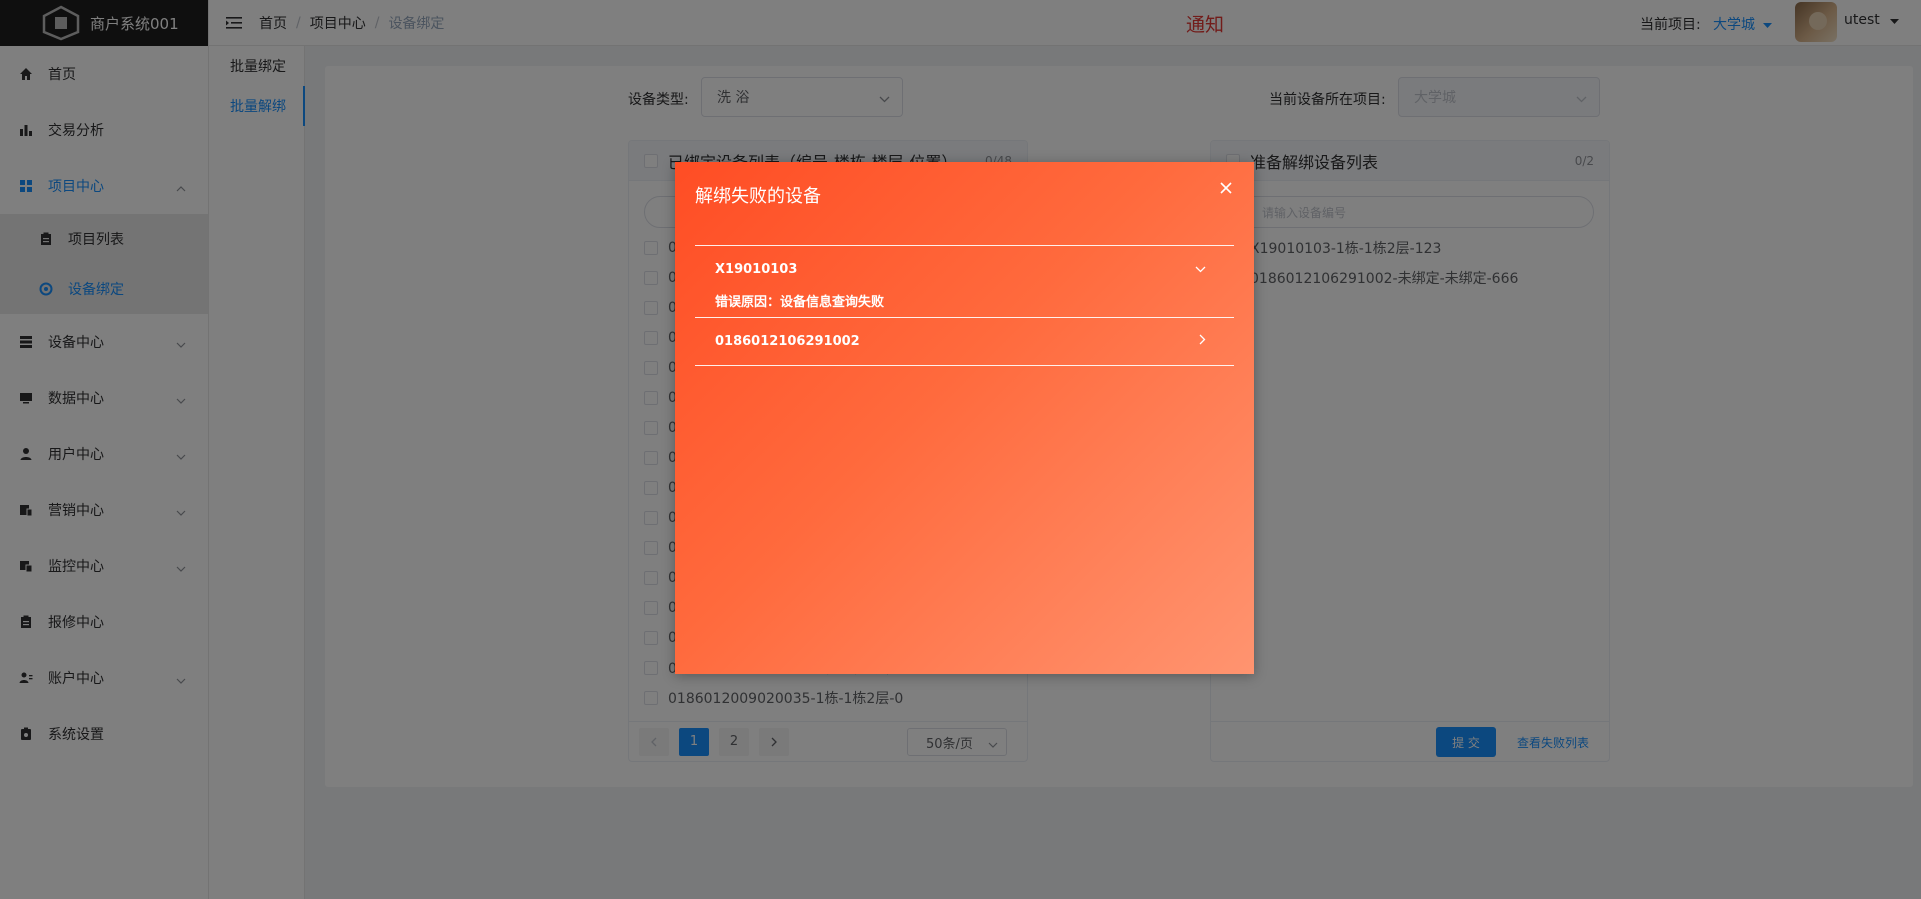  What do you see at coordinates (1200, 269) in the screenshot?
I see `chevron-down-icon` at bounding box center [1200, 269].